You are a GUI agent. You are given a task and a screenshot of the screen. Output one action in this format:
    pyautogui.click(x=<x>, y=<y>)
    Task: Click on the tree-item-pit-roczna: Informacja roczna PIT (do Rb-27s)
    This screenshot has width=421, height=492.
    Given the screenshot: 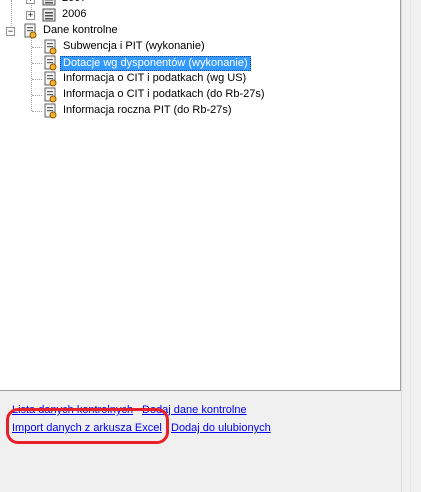 What is the action you would take?
    pyautogui.click(x=130, y=111)
    